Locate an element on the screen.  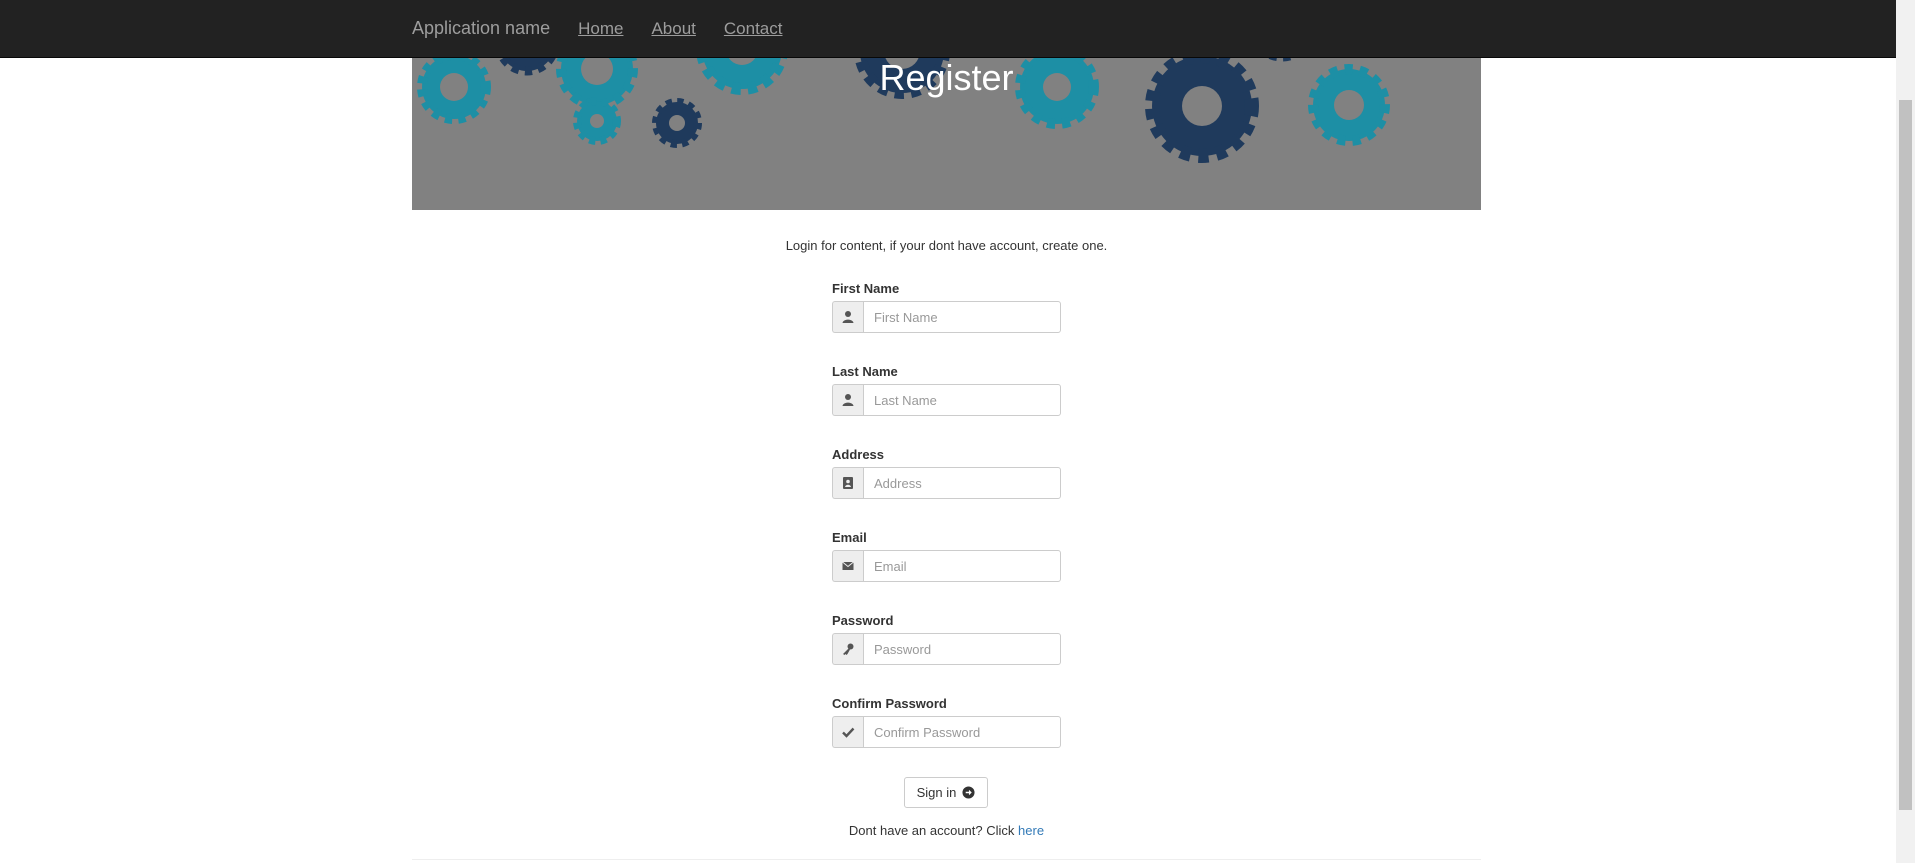
first-name-input-group is located at coordinates (946, 317).